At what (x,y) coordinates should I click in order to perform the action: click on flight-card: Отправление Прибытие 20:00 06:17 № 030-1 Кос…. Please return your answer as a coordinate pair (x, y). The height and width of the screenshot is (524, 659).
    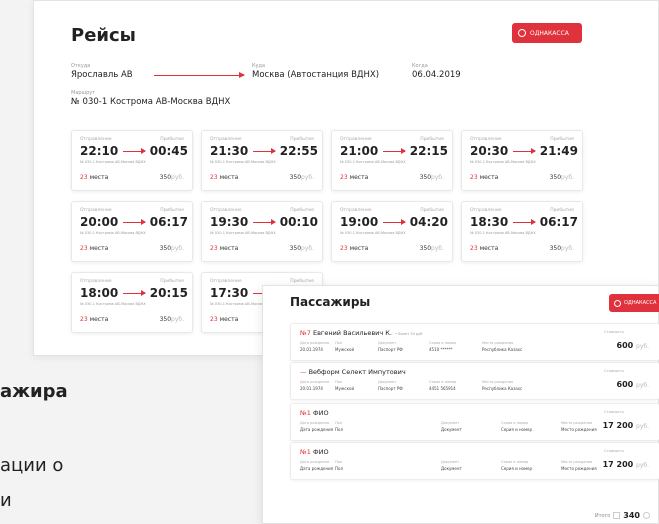
    Looking at the image, I should click on (132, 231).